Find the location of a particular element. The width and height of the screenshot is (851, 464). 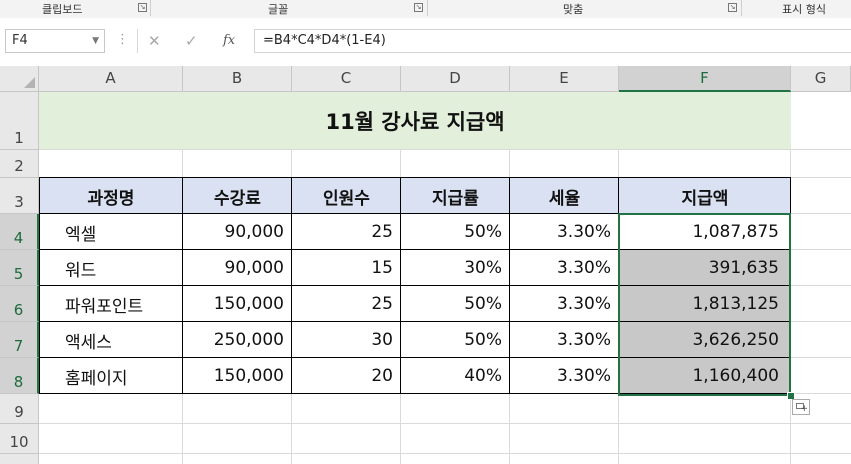

column-header-d: D is located at coordinates (455, 79).